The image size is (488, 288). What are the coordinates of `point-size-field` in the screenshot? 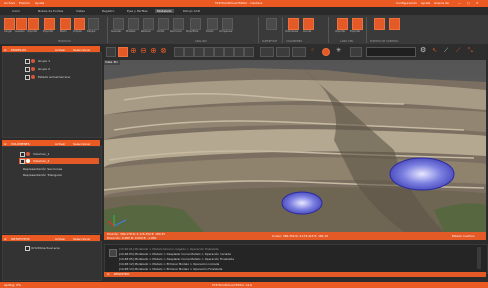 It's located at (391, 52).